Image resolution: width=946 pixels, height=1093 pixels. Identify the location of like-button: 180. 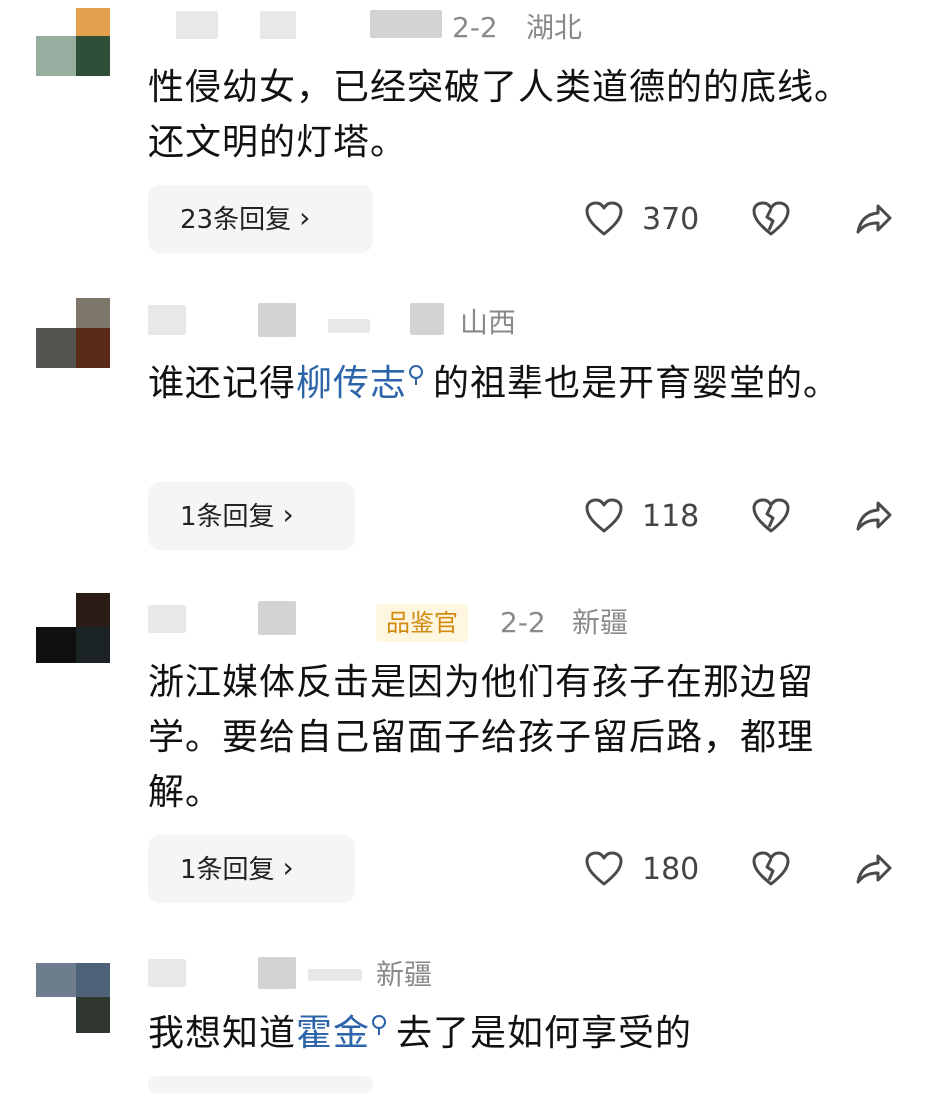
(649, 869).